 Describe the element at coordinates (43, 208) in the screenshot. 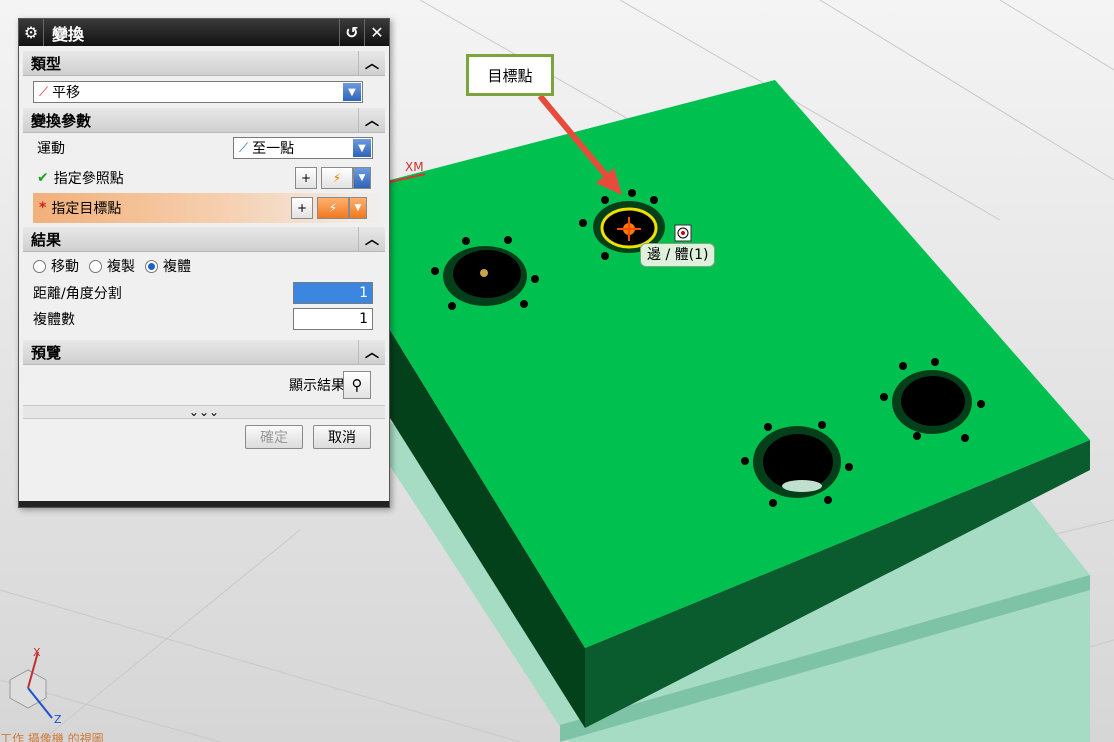

I see `required-mark: *` at that location.